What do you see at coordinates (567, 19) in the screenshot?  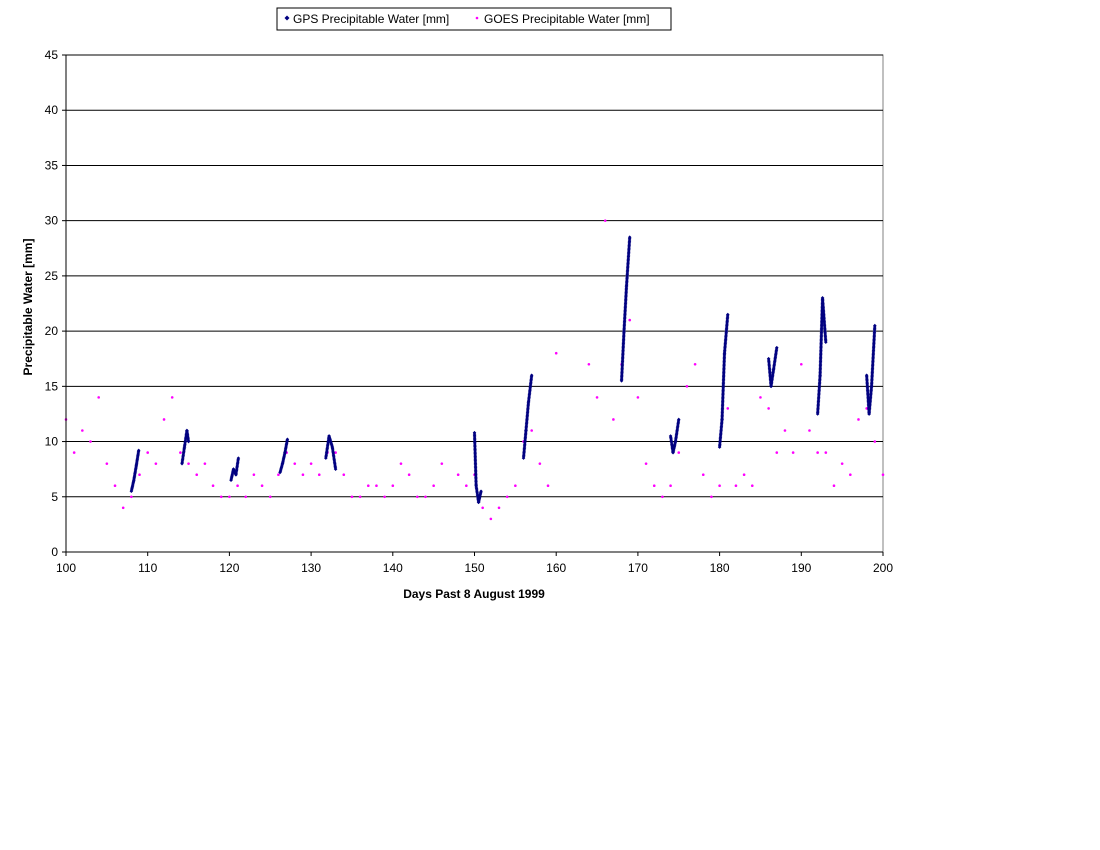 I see `legend-goes-label: GOES Precipitable Water [mm]` at bounding box center [567, 19].